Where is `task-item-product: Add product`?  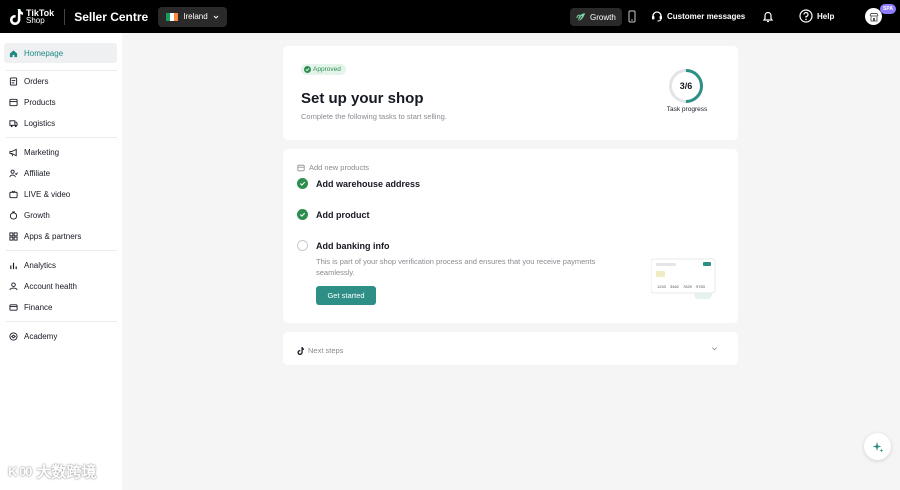
task-item-product: Add product is located at coordinates (333, 214).